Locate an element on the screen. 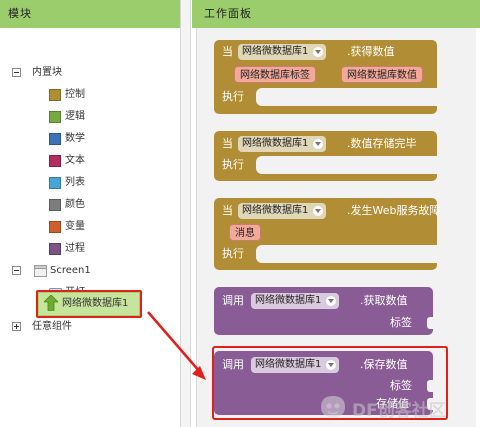 The image size is (480, 427). event-block-got-value: 当 网络微数据库1 .获得数值 网络数据库标签 网络数据库数值 执行 is located at coordinates (325, 77).